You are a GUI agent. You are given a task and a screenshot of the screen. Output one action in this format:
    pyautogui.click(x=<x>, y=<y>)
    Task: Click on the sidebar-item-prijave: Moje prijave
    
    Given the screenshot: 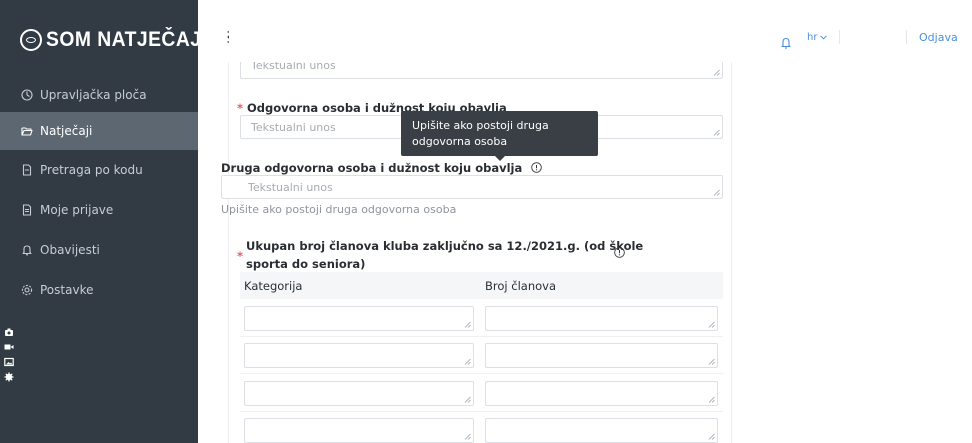 What is the action you would take?
    pyautogui.click(x=99, y=210)
    